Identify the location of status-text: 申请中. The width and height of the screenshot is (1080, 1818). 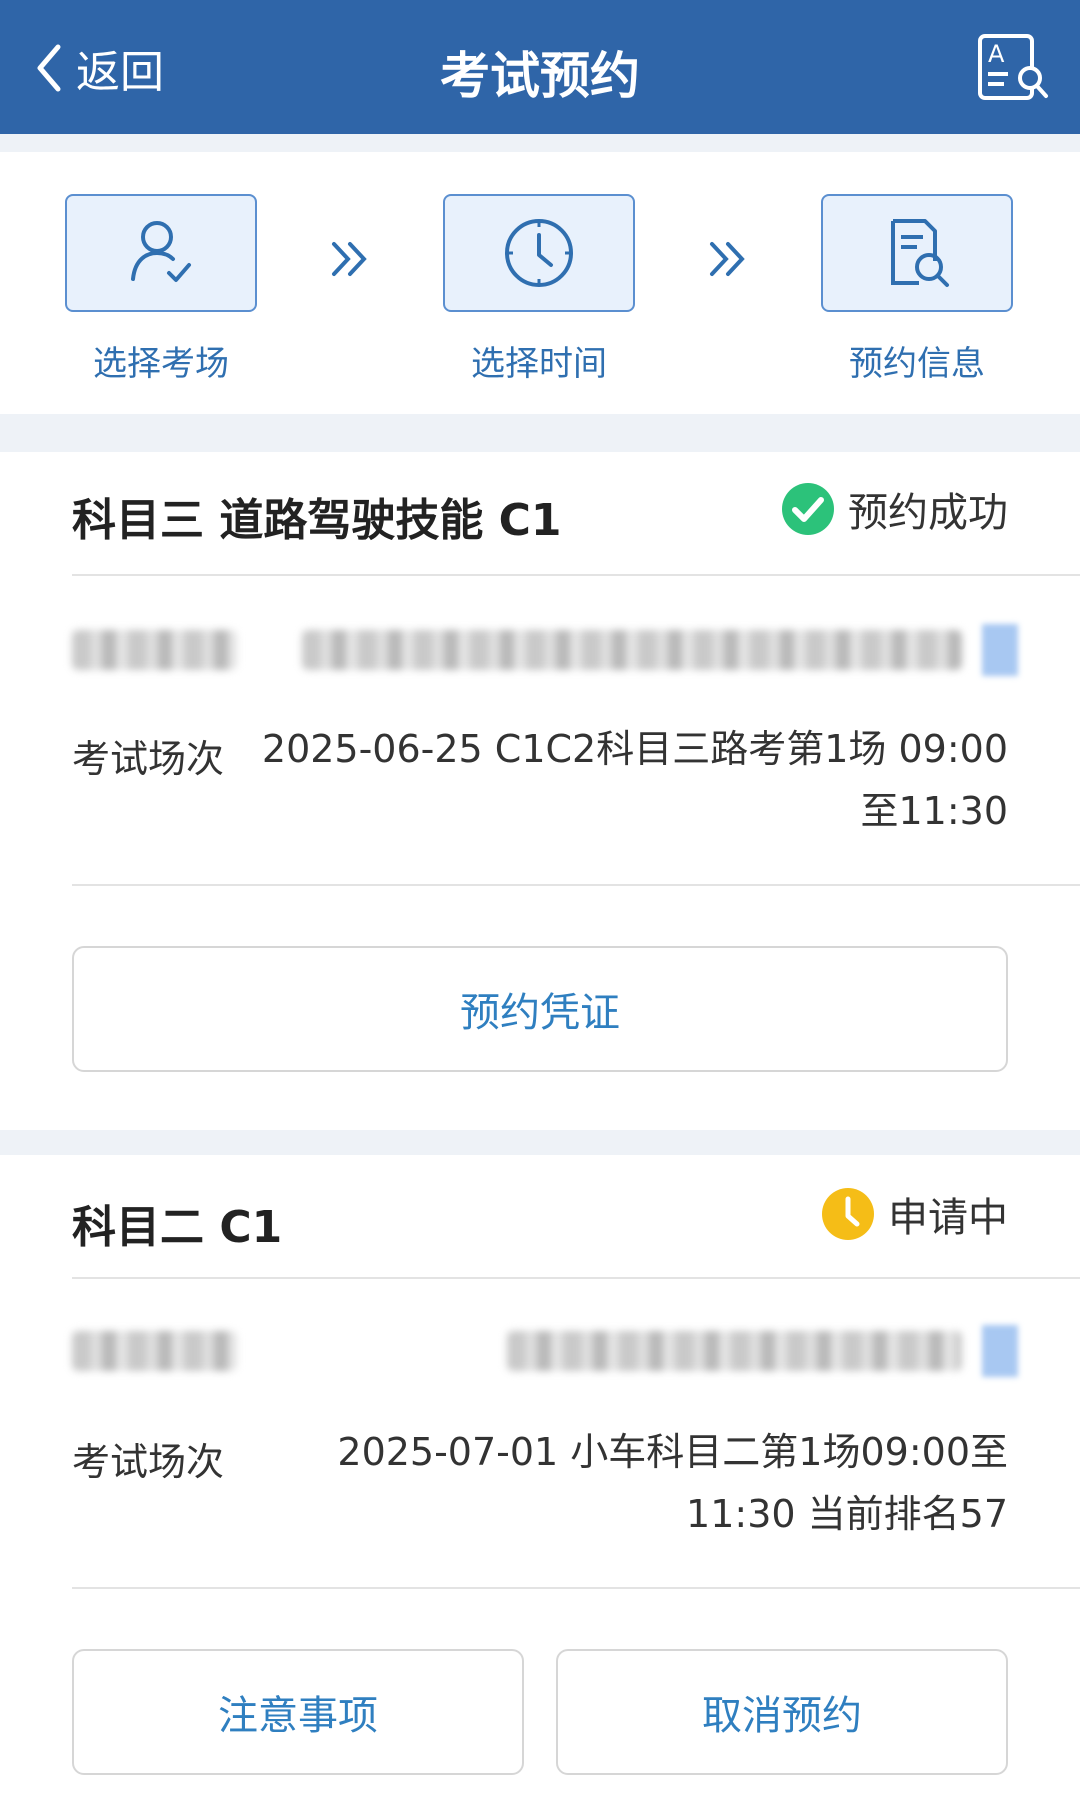
(948, 1218).